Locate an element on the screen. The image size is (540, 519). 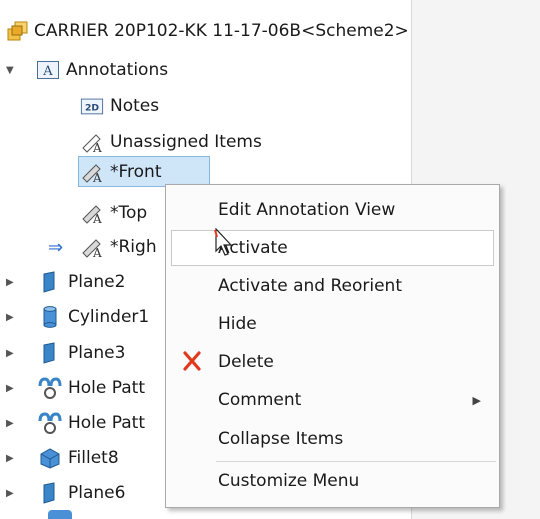
menu-item-delete: Delete is located at coordinates (332, 362).